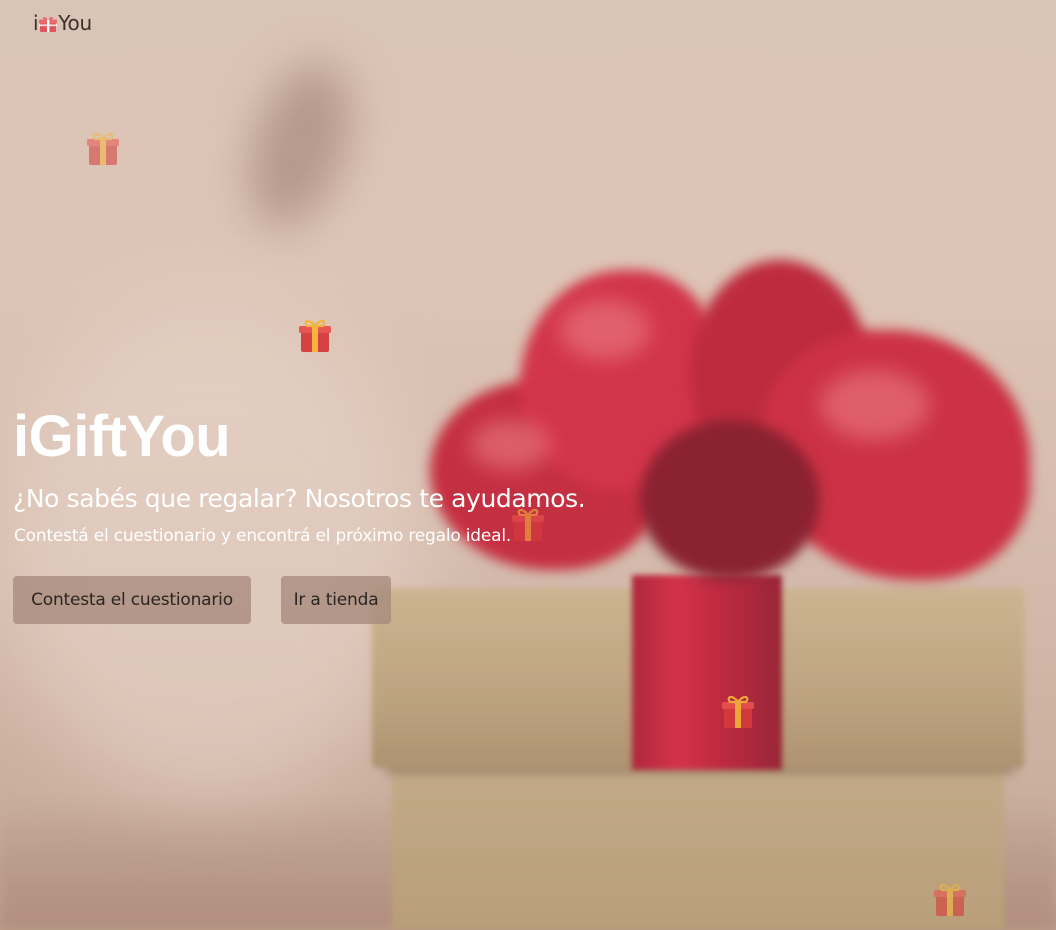  Describe the element at coordinates (48, 23) in the screenshot. I see `gift-icon` at that location.